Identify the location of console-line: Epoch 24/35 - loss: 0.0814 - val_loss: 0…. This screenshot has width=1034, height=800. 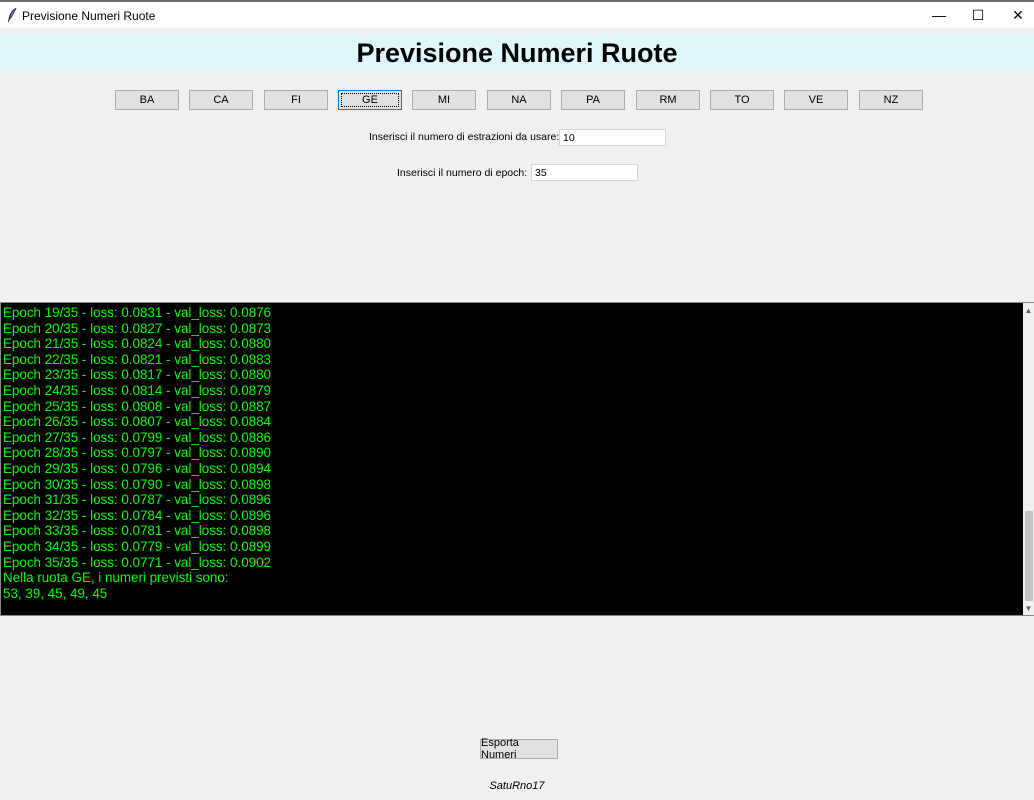
(137, 390).